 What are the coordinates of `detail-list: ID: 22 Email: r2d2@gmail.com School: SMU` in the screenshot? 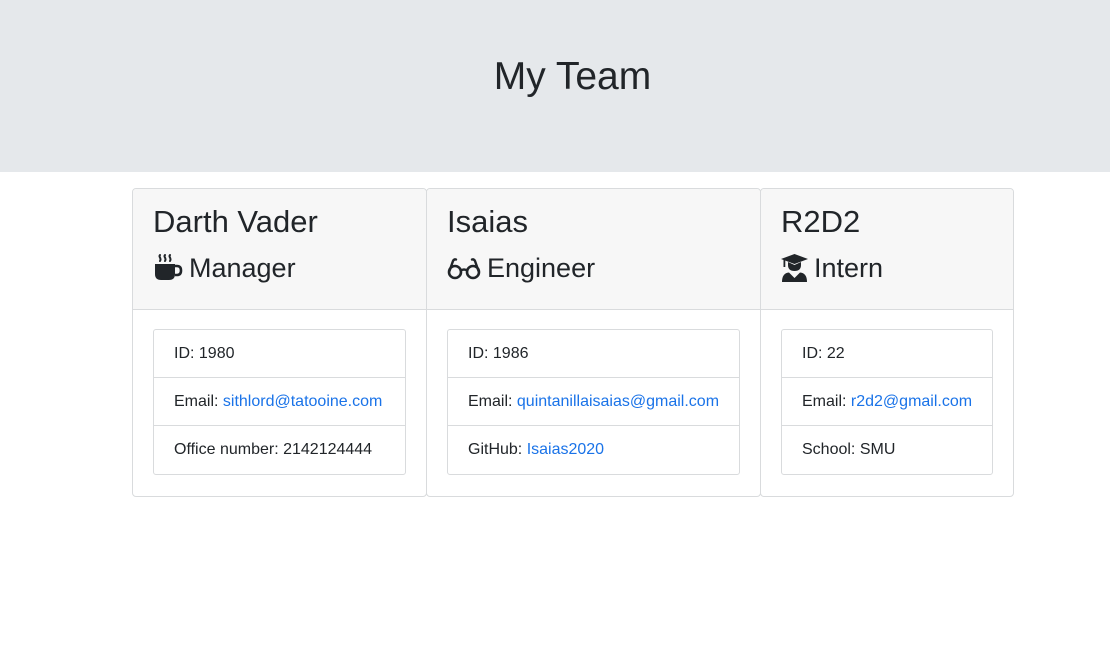 It's located at (887, 402).